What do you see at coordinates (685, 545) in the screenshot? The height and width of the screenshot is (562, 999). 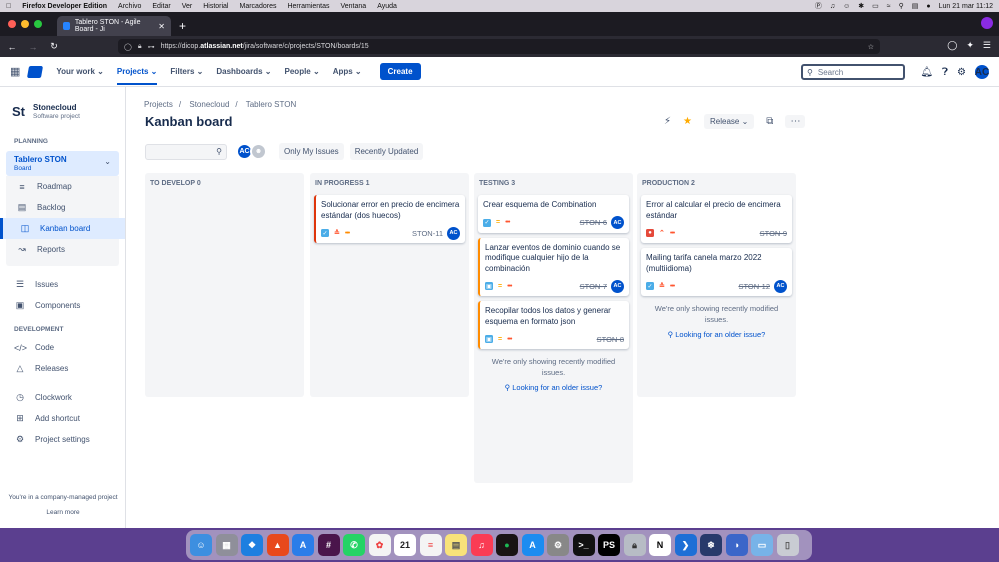 I see `vscode-icon: ❯` at bounding box center [685, 545].